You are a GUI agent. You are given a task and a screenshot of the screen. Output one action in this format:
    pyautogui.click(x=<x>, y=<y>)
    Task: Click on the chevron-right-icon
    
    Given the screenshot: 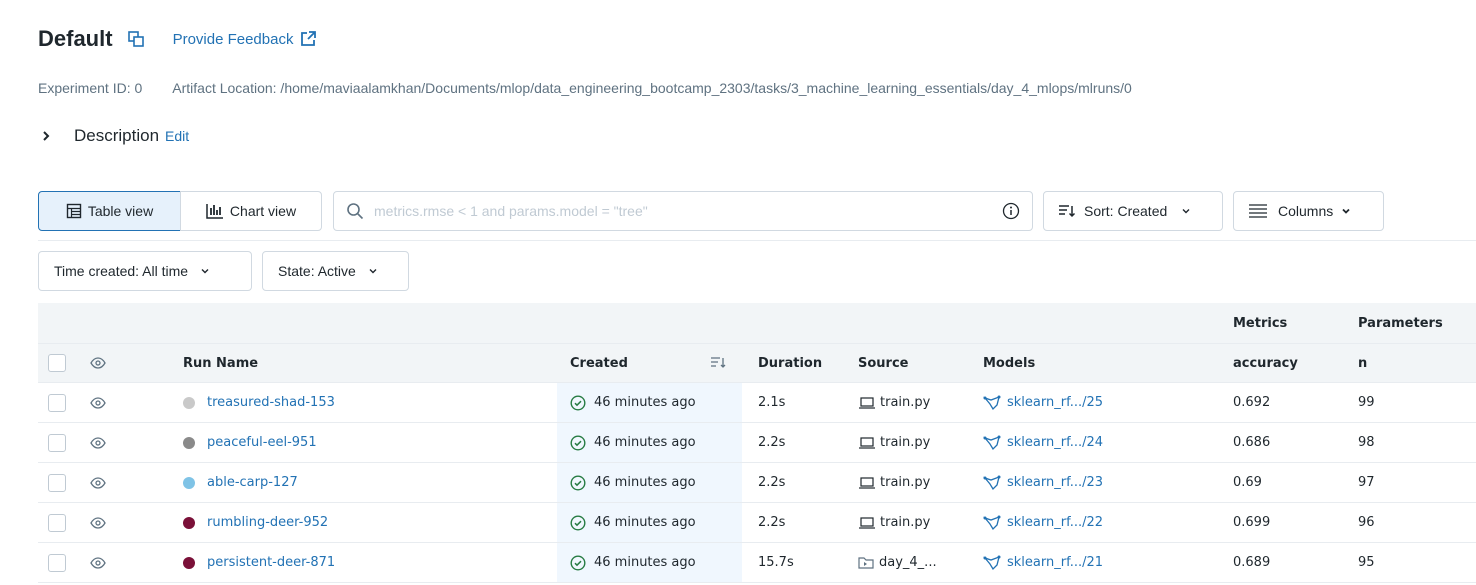 What is the action you would take?
    pyautogui.click(x=46, y=136)
    